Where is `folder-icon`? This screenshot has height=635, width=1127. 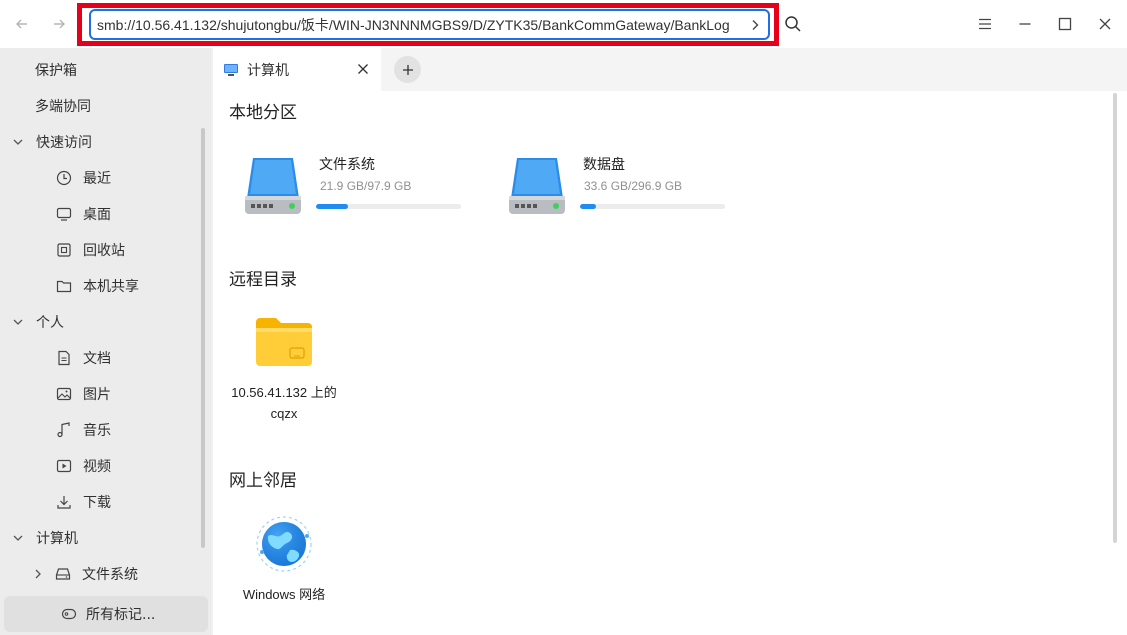
folder-icon is located at coordinates (64, 286).